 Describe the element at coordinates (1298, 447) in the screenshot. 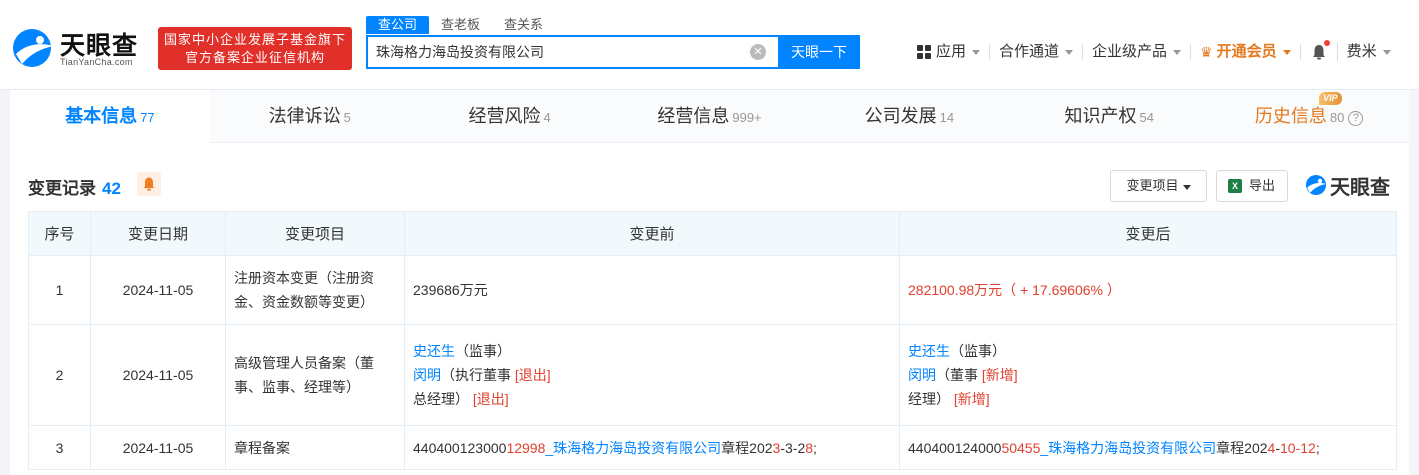

I see `charter-diff: 10-12` at that location.